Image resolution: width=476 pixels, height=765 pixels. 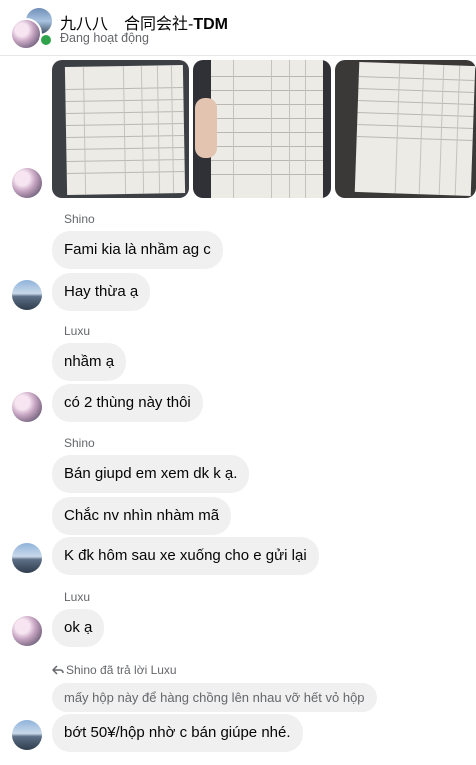 I want to click on group-avatar-primary, so click(x=26, y=34).